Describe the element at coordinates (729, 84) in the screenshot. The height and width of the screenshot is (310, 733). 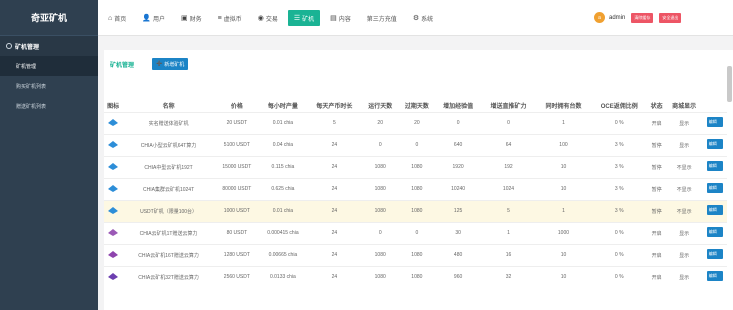
I see `scrollbar` at that location.